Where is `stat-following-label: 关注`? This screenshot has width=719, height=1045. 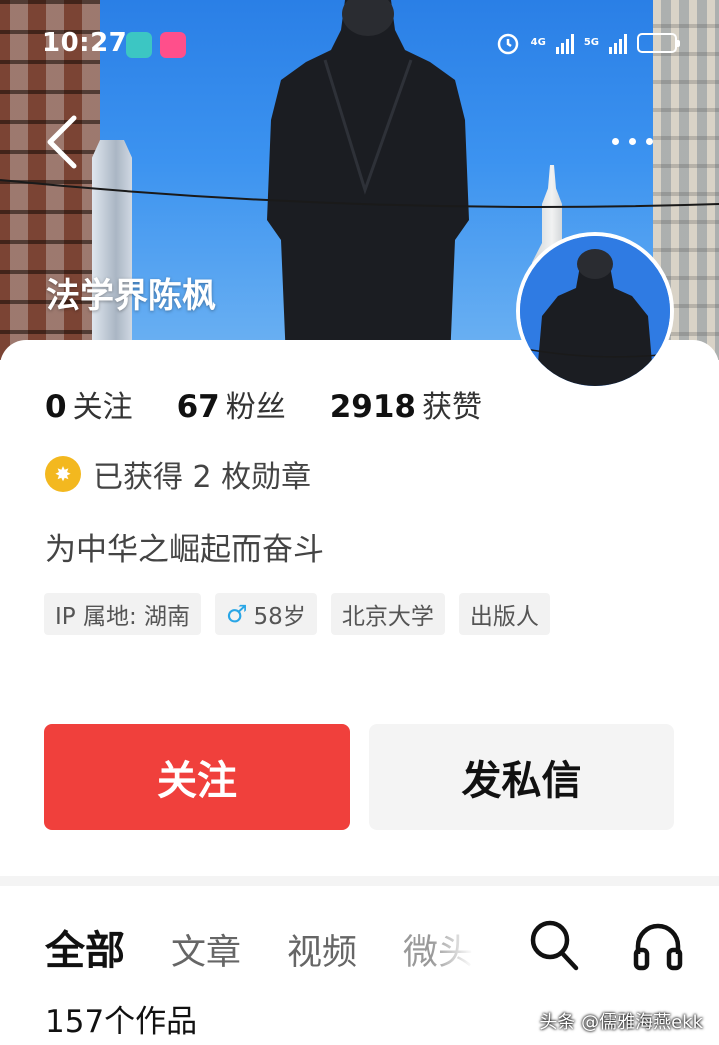
stat-following-label: 关注 is located at coordinates (102, 407).